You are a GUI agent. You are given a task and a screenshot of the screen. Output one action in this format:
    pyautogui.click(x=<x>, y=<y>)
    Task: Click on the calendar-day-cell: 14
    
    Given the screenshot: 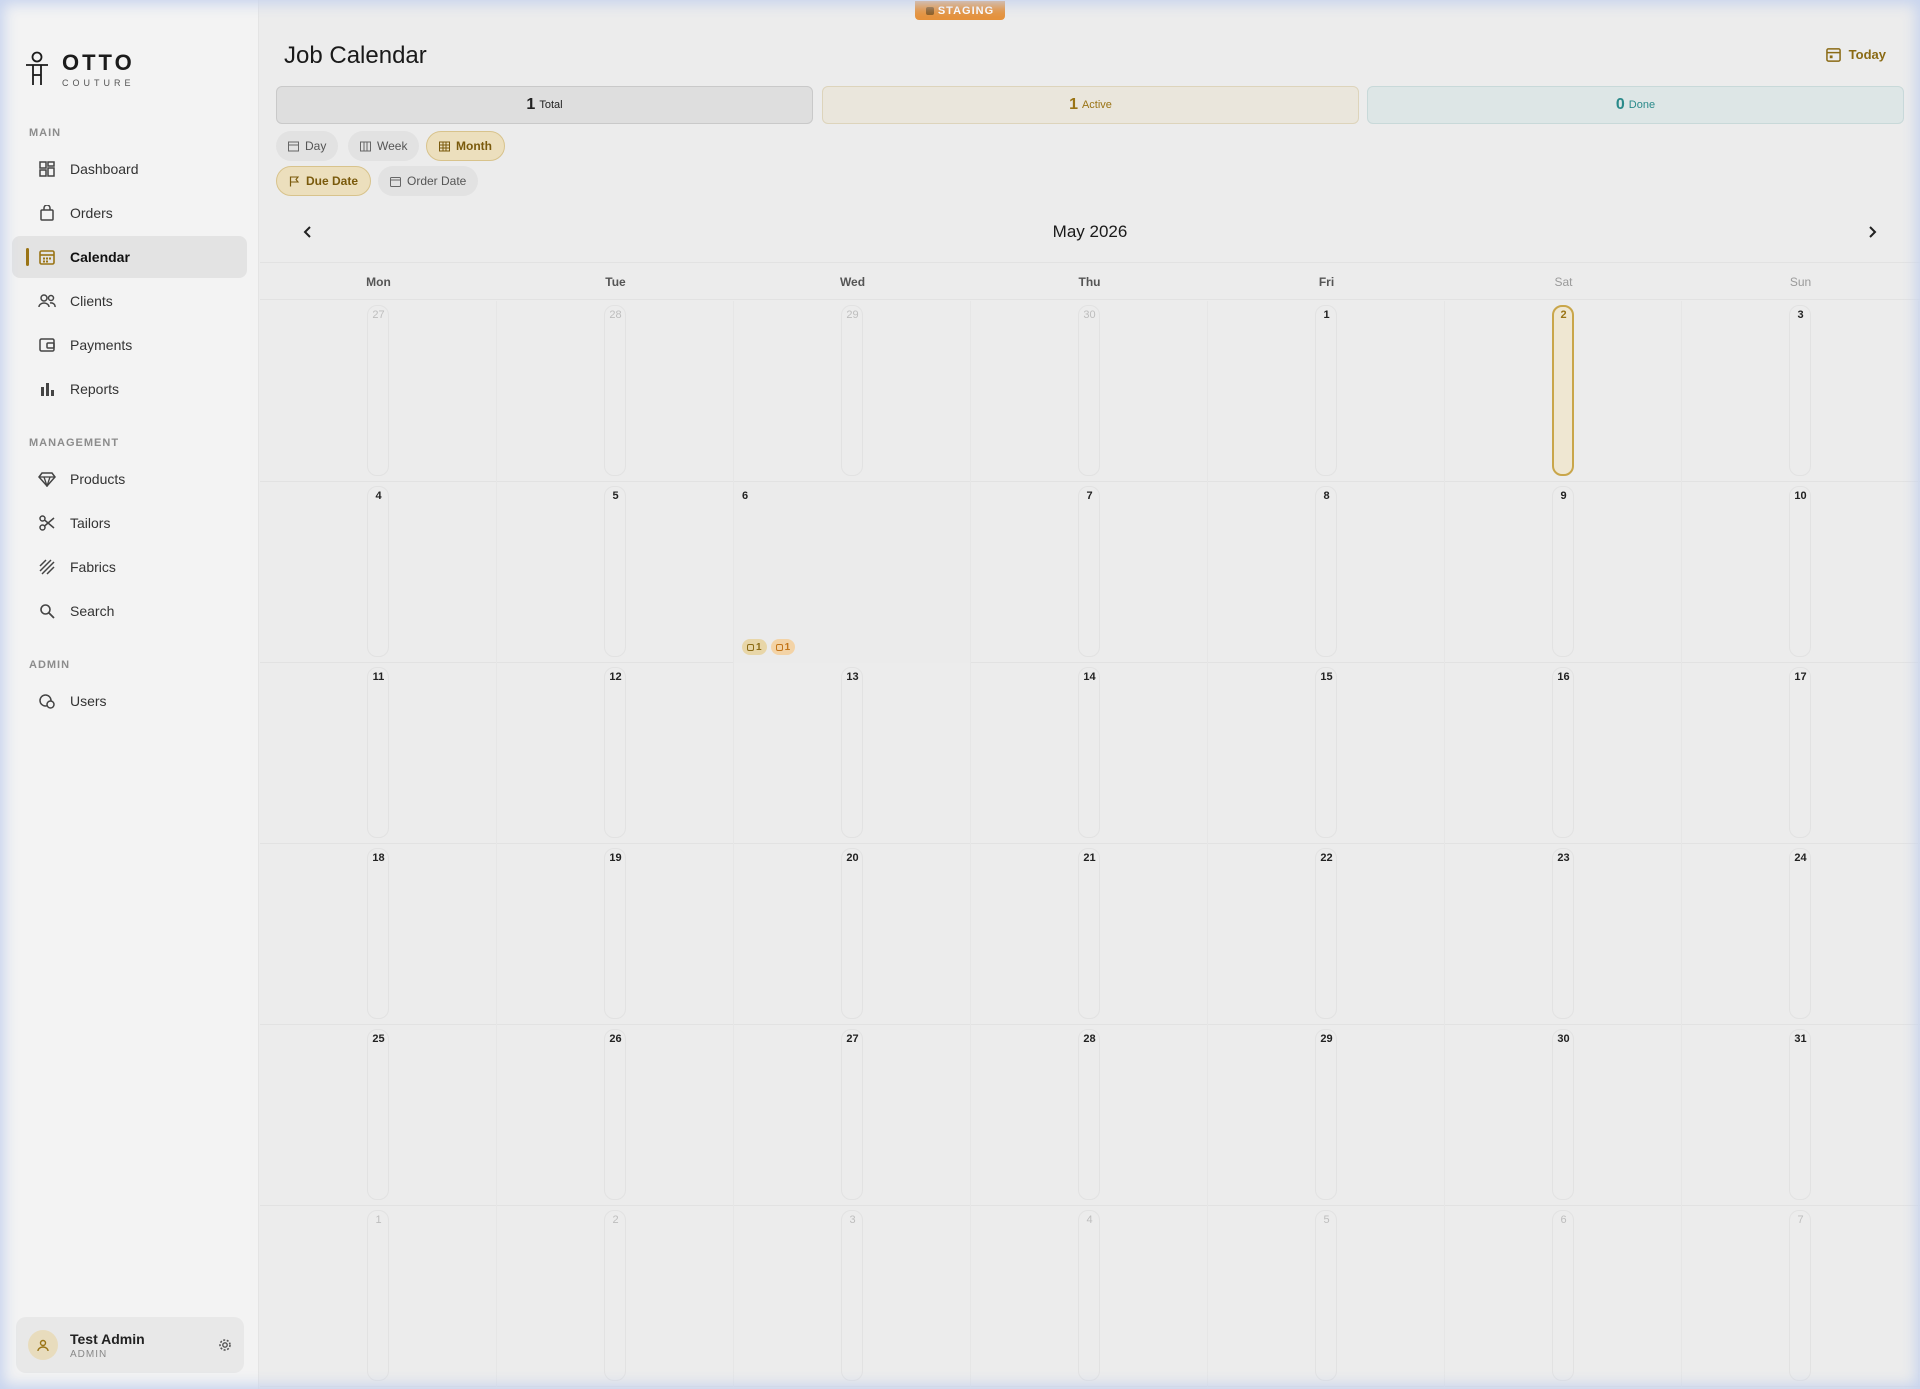 What is the action you would take?
    pyautogui.click(x=1089, y=753)
    